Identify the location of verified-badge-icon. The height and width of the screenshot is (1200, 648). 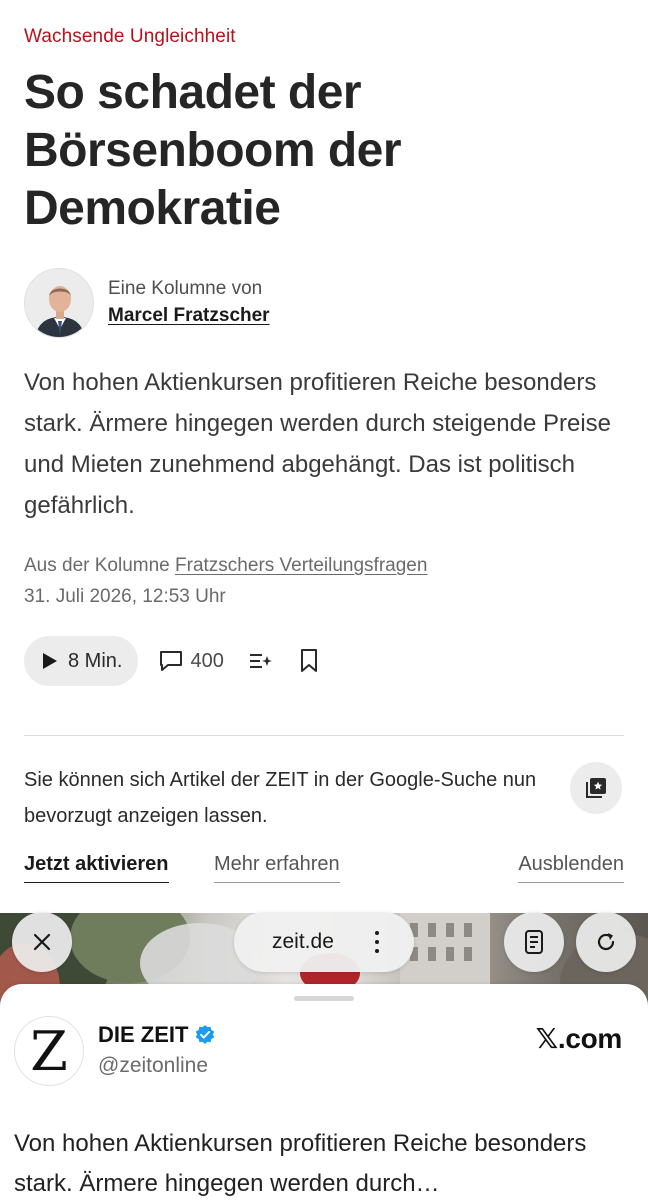
(205, 1034).